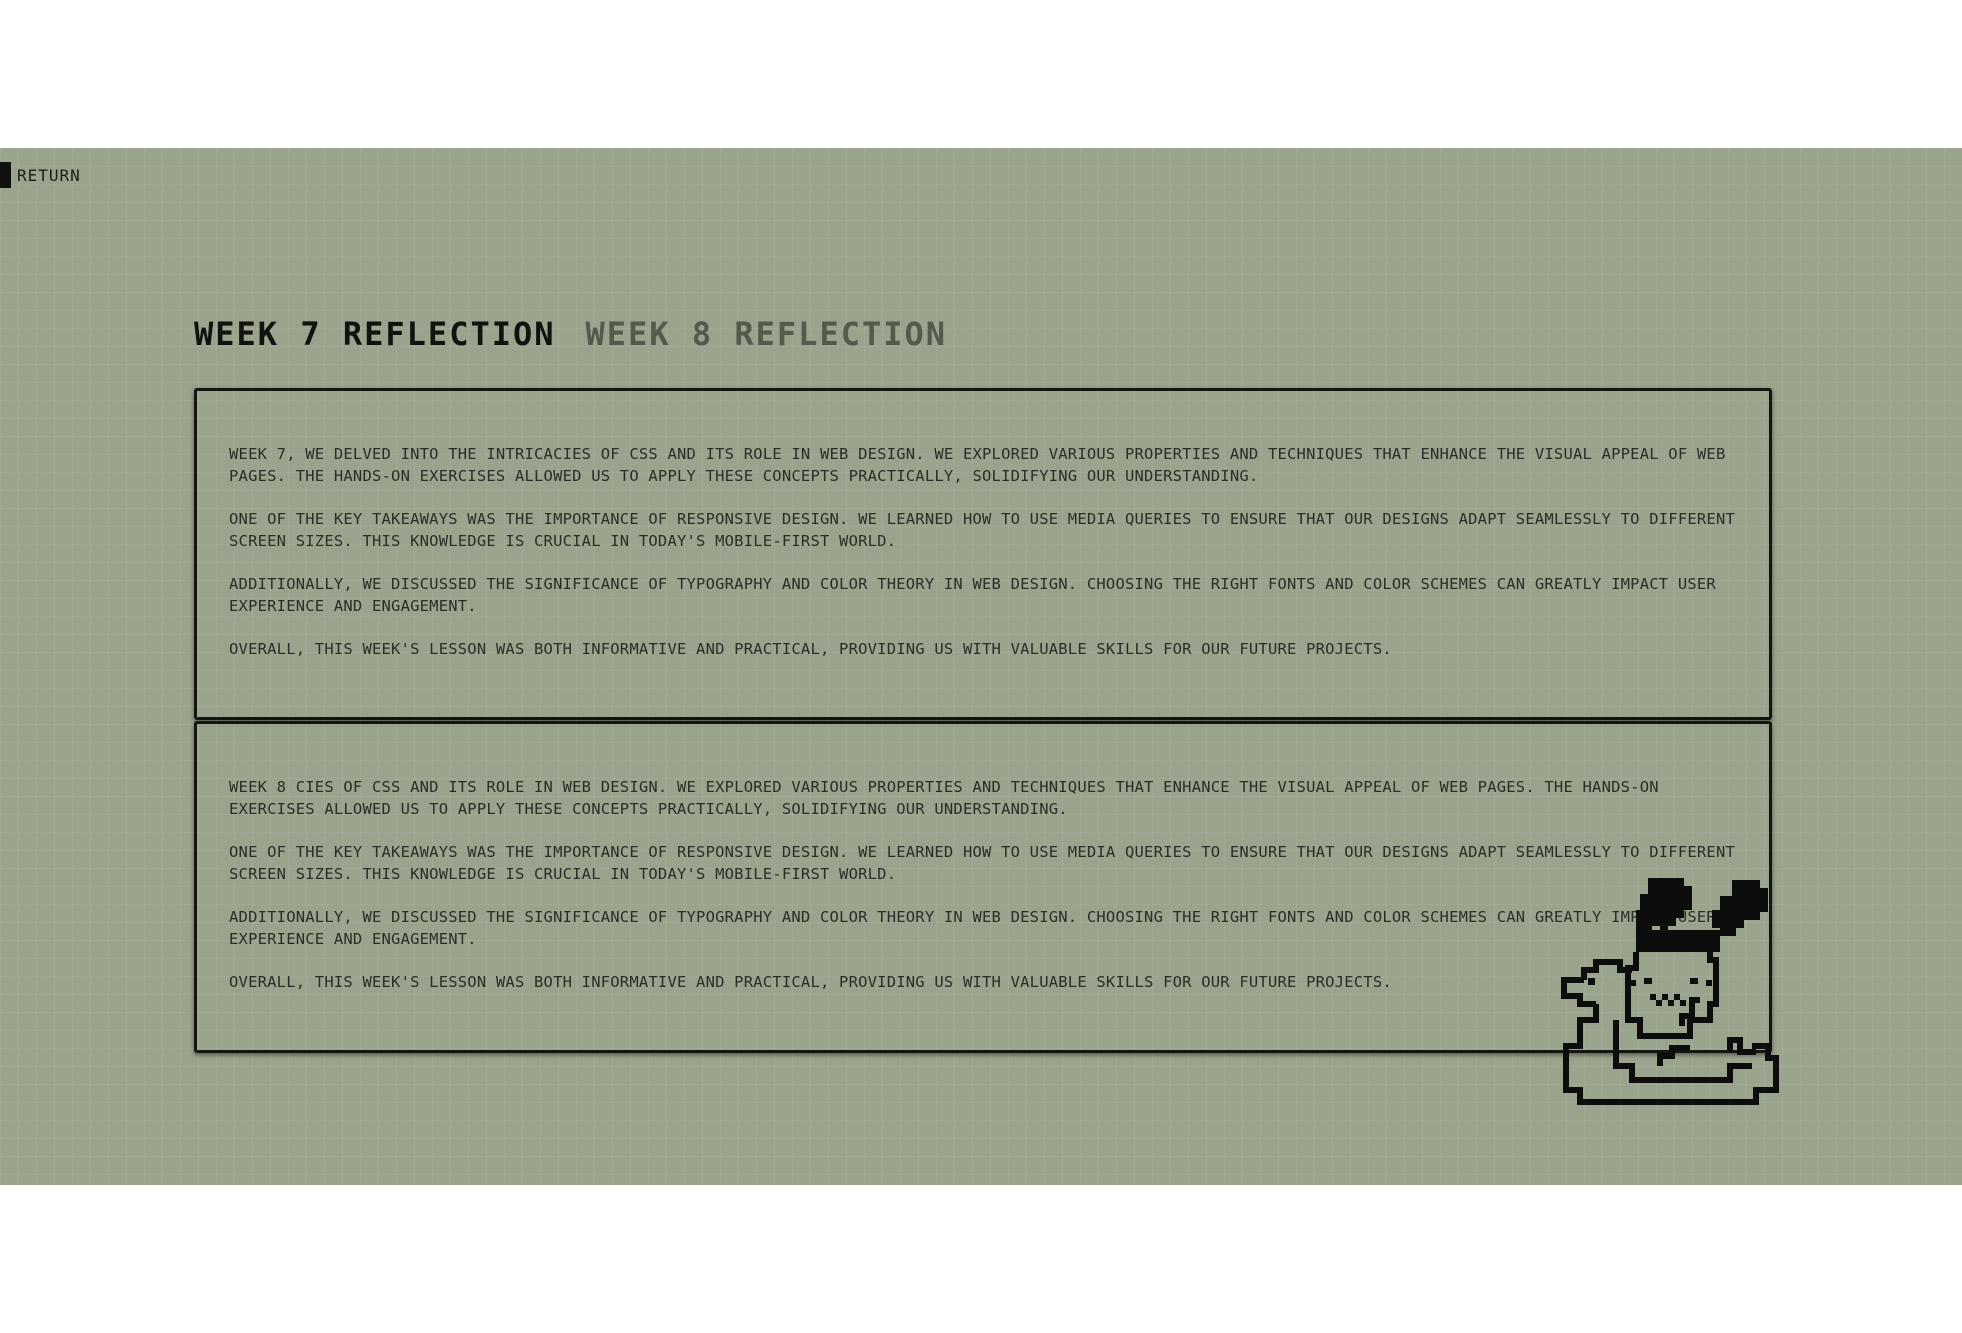  I want to click on return-link: RETURN, so click(40, 175).